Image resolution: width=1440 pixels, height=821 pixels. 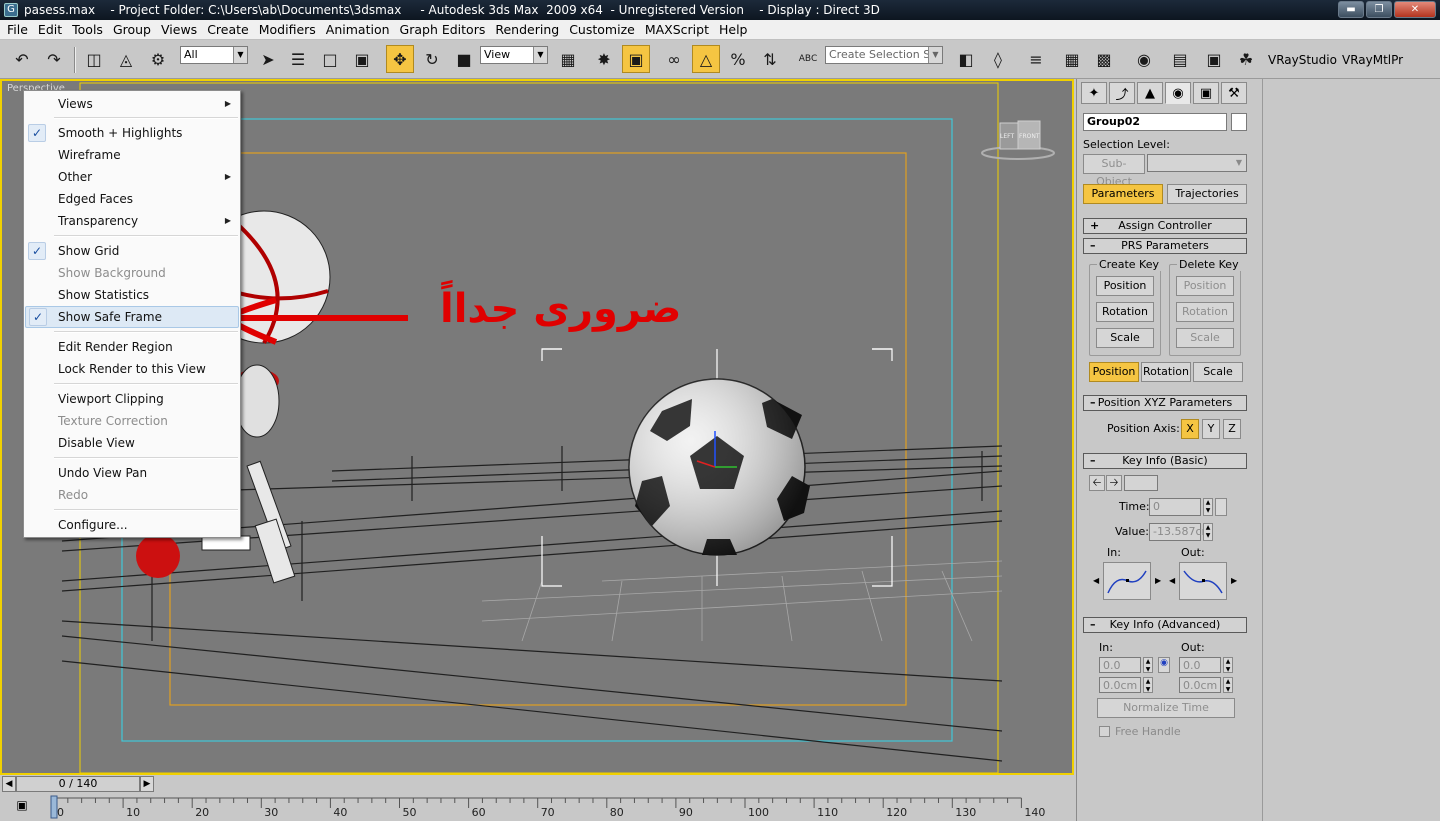 I want to click on key-info-advanced-rollout: – Key Info (Advanced), so click(x=1165, y=625).